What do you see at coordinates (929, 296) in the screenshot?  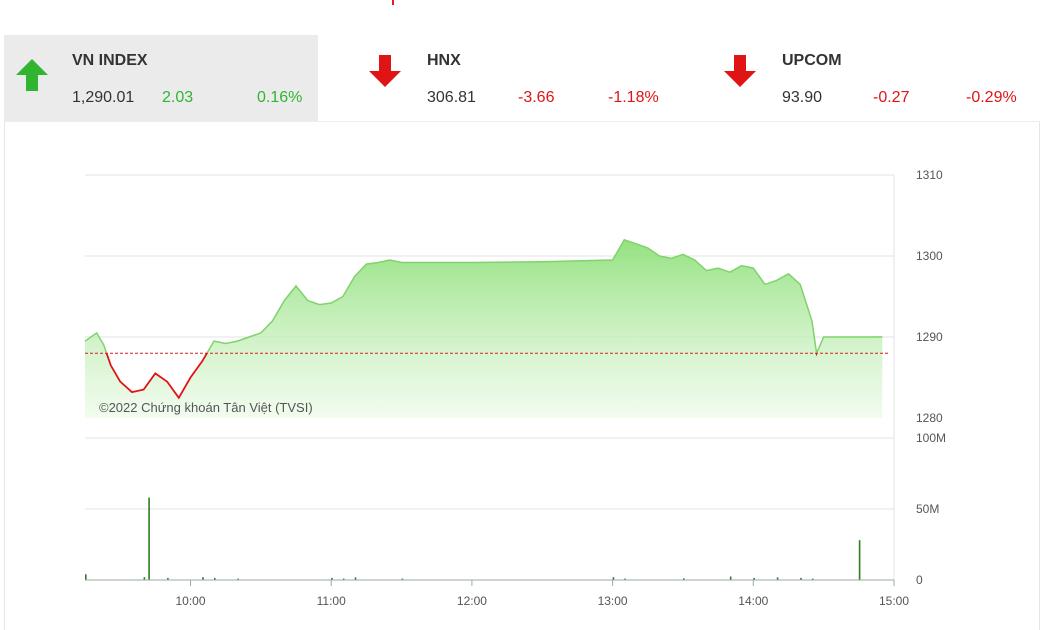 I see `y-axis-labels: 1310 1300 1290 1280` at bounding box center [929, 296].